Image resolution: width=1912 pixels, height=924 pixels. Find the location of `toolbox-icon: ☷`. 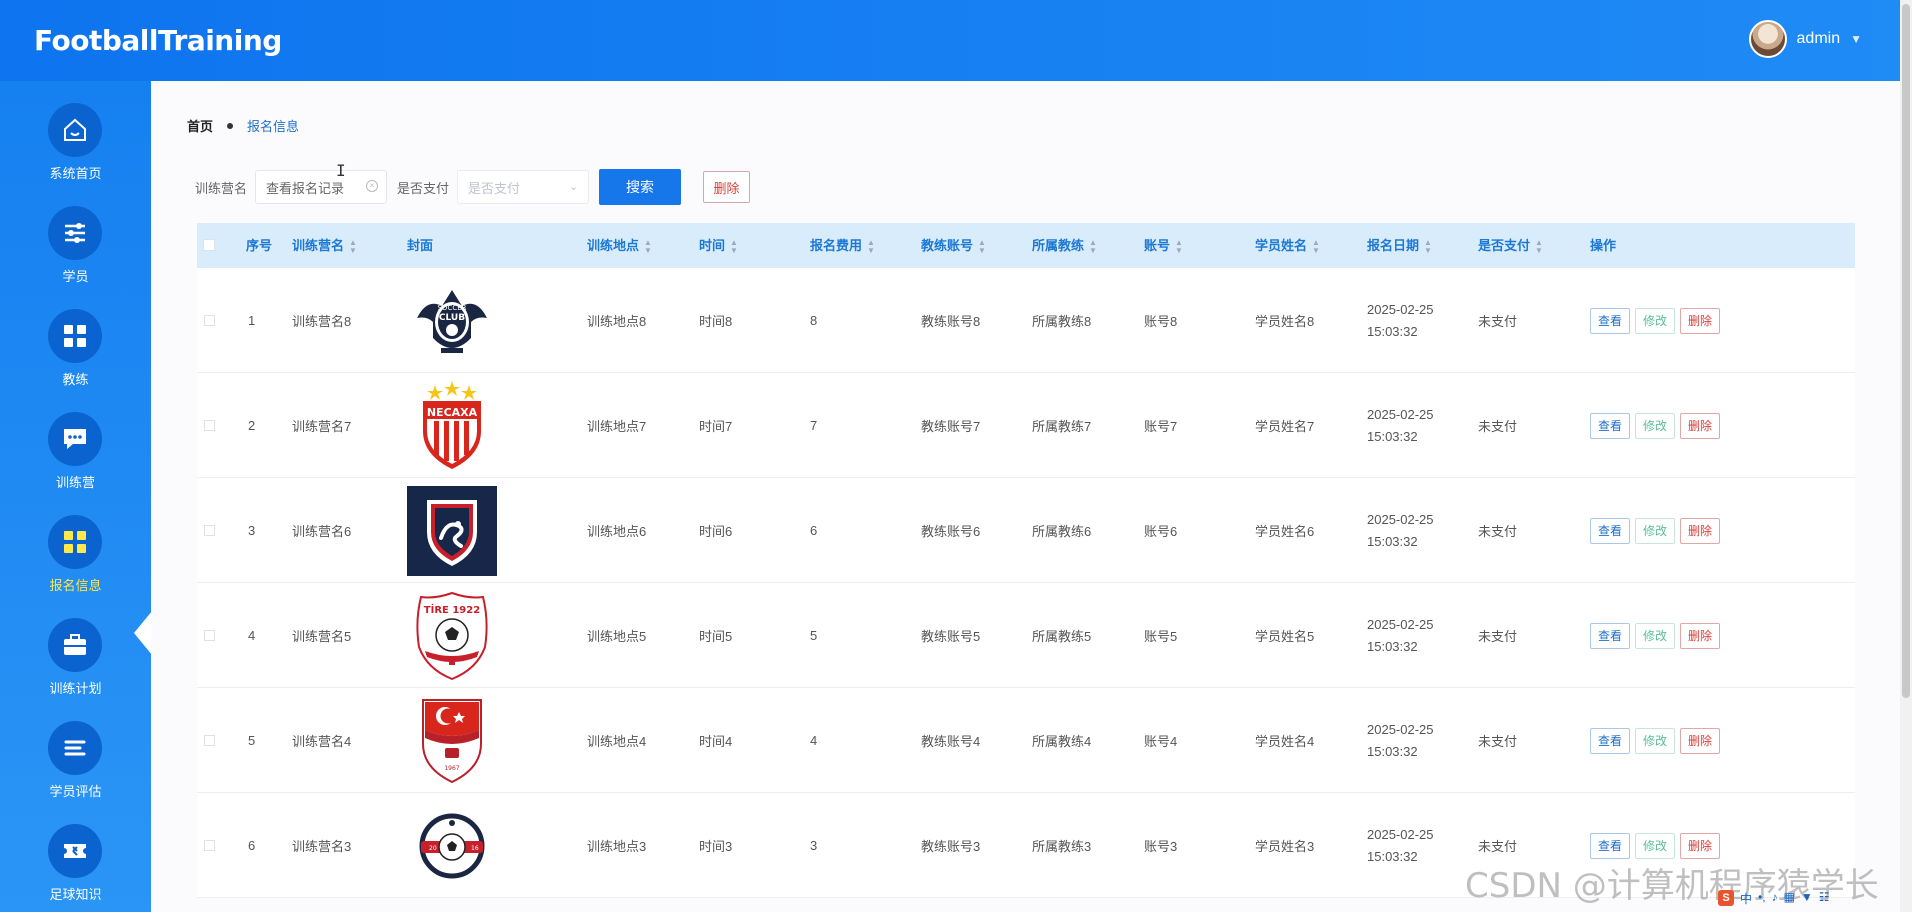

toolbox-icon: ☷ is located at coordinates (1824, 897).